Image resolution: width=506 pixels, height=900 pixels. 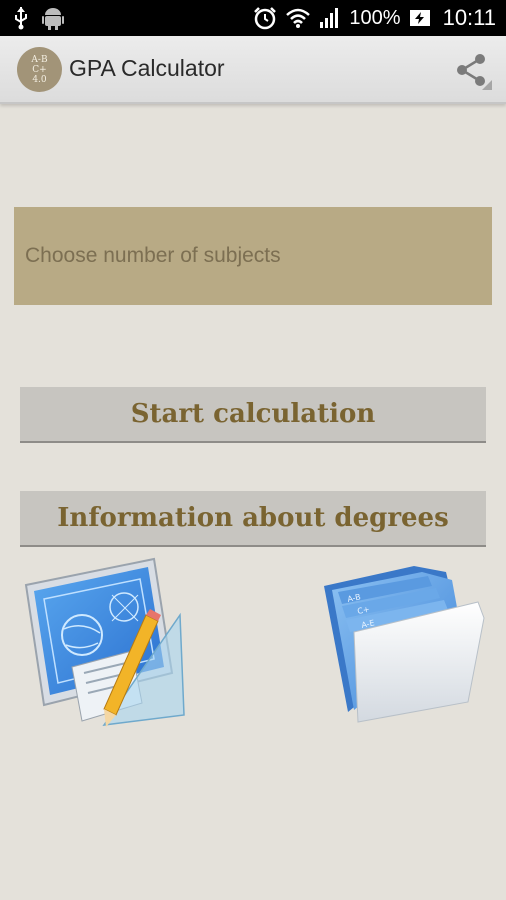 What do you see at coordinates (253, 415) in the screenshot?
I see `start-calculation-button: Start calculation` at bounding box center [253, 415].